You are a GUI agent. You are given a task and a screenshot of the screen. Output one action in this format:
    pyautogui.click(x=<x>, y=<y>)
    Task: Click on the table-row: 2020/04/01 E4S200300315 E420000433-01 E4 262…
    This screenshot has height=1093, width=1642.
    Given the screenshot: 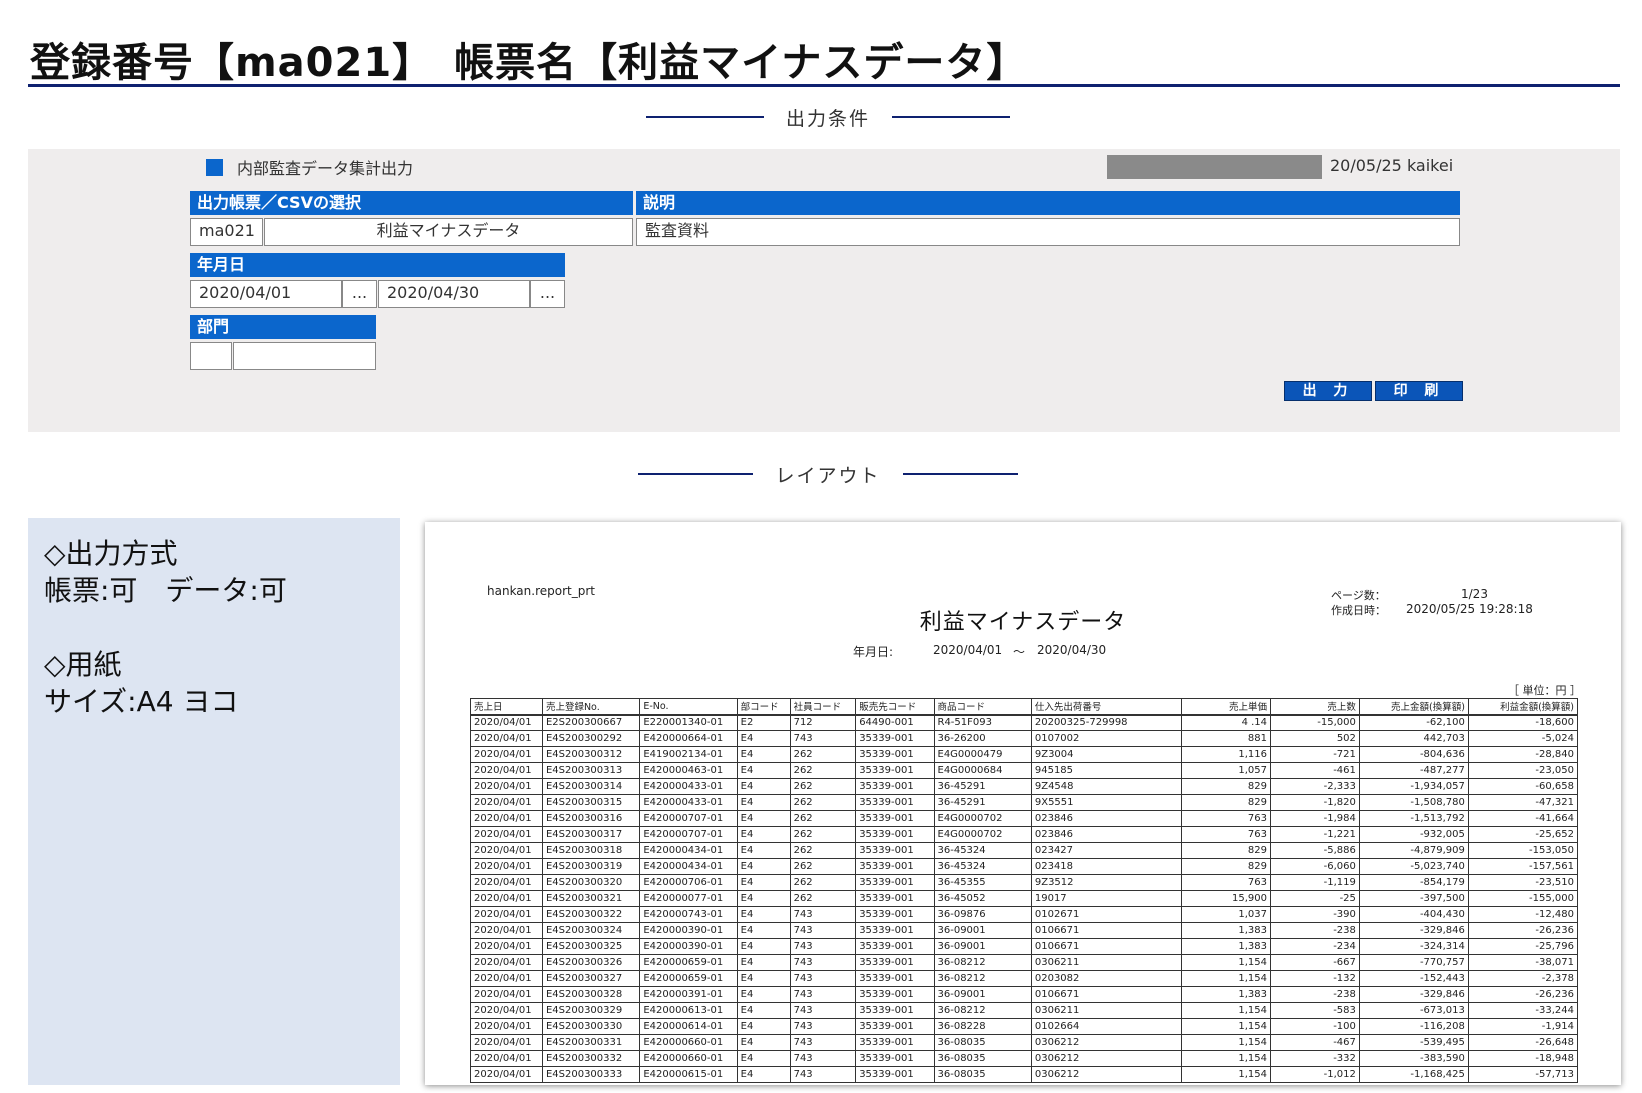 What is the action you would take?
    pyautogui.click(x=1024, y=802)
    